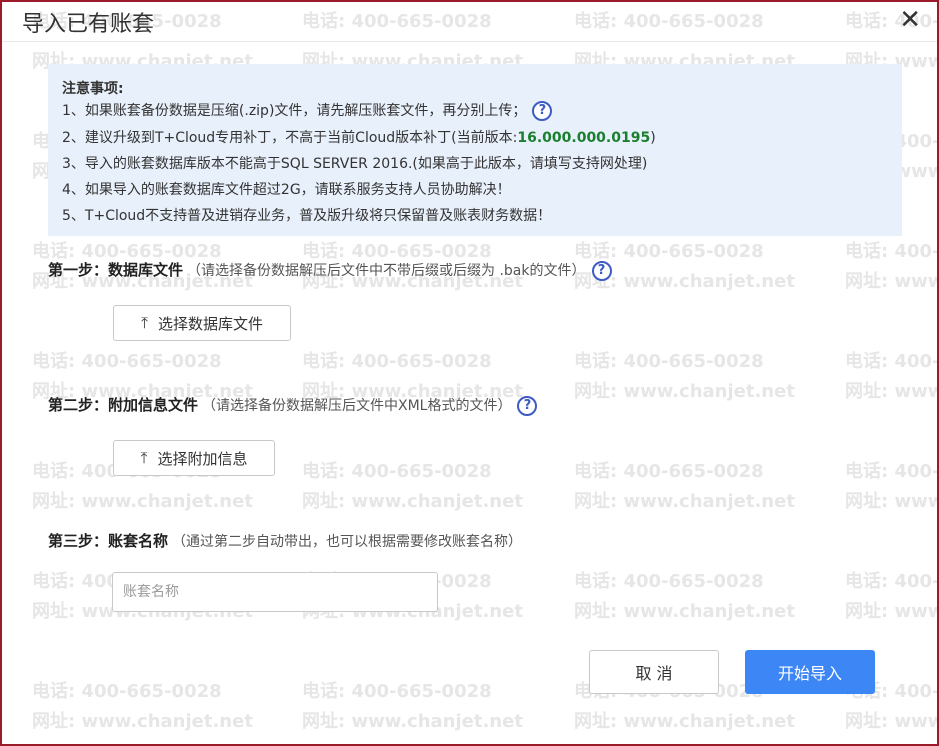 The width and height of the screenshot is (939, 746). What do you see at coordinates (211, 323) in the screenshot?
I see `select-database-file-label: 选择数据库文件` at bounding box center [211, 323].